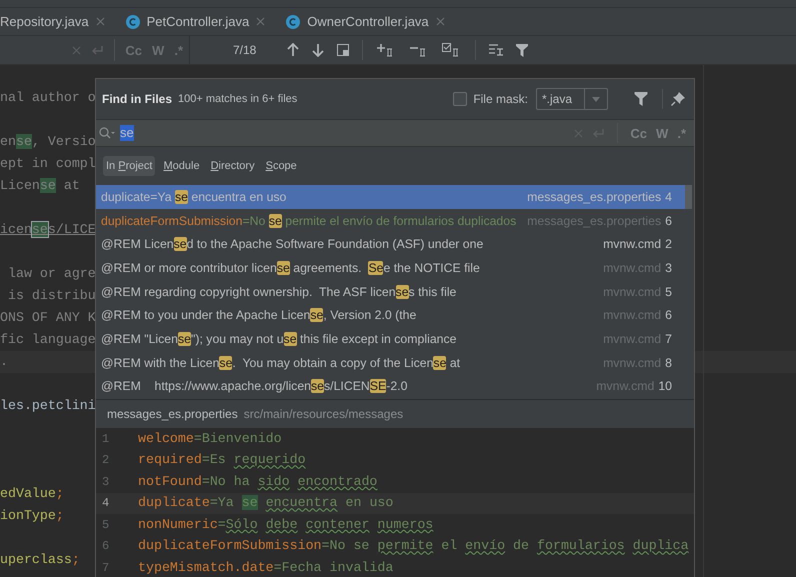 The width and height of the screenshot is (796, 577). I want to click on code-line: les.petclini, so click(48, 406).